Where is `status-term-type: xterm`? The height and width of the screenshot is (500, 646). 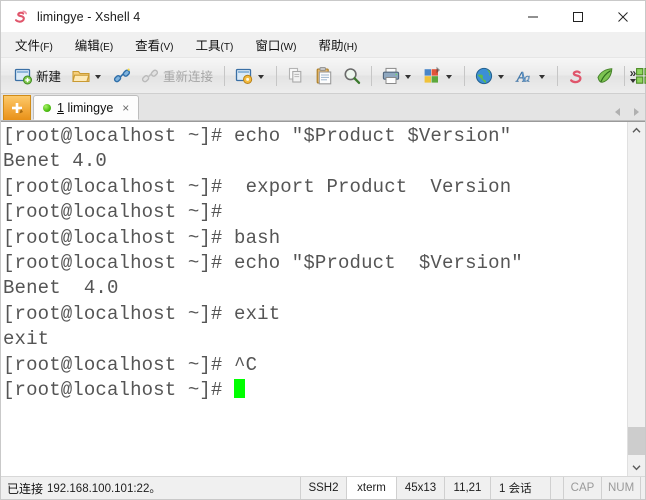 status-term-type: xterm is located at coordinates (372, 488).